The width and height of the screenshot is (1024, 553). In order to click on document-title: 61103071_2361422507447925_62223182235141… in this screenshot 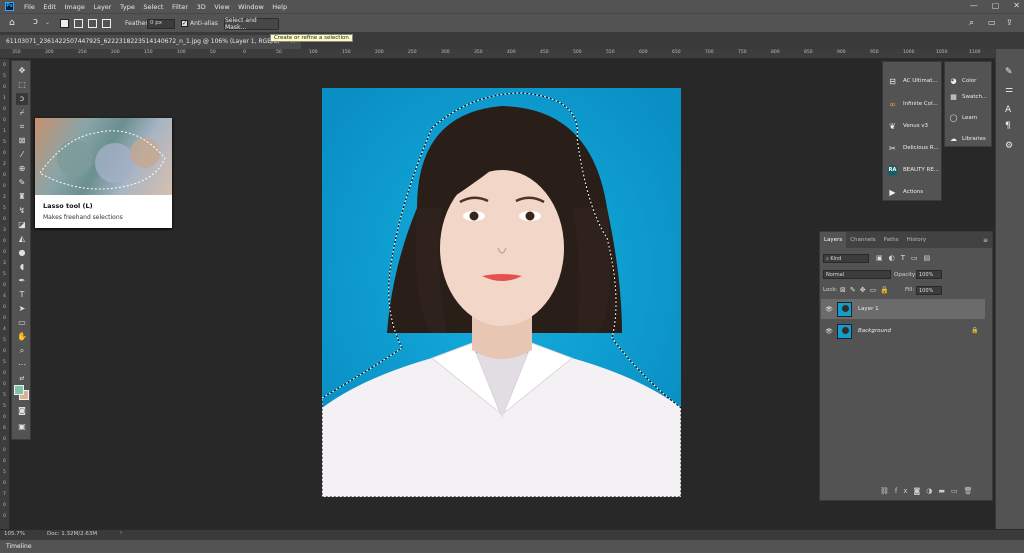, I will do `click(145, 41)`.